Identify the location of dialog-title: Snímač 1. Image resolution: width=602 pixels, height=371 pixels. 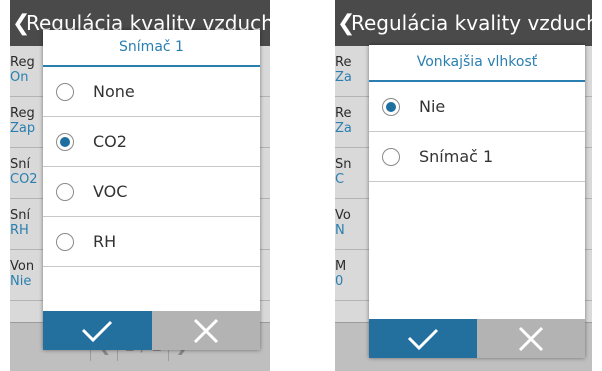
(151, 48).